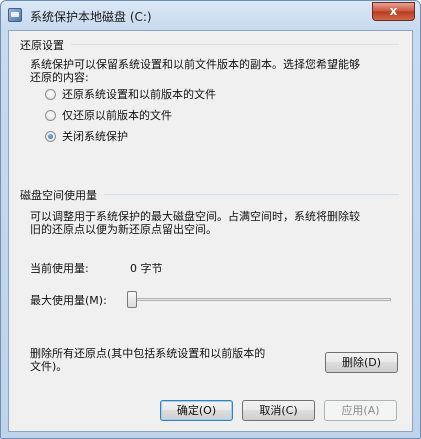 The image size is (421, 439). Describe the element at coordinates (15, 15) in the screenshot. I see `drive-icon` at that location.